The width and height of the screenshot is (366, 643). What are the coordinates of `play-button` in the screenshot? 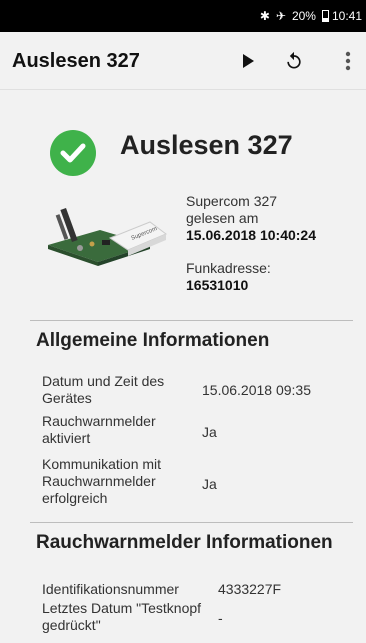 It's located at (248, 61).